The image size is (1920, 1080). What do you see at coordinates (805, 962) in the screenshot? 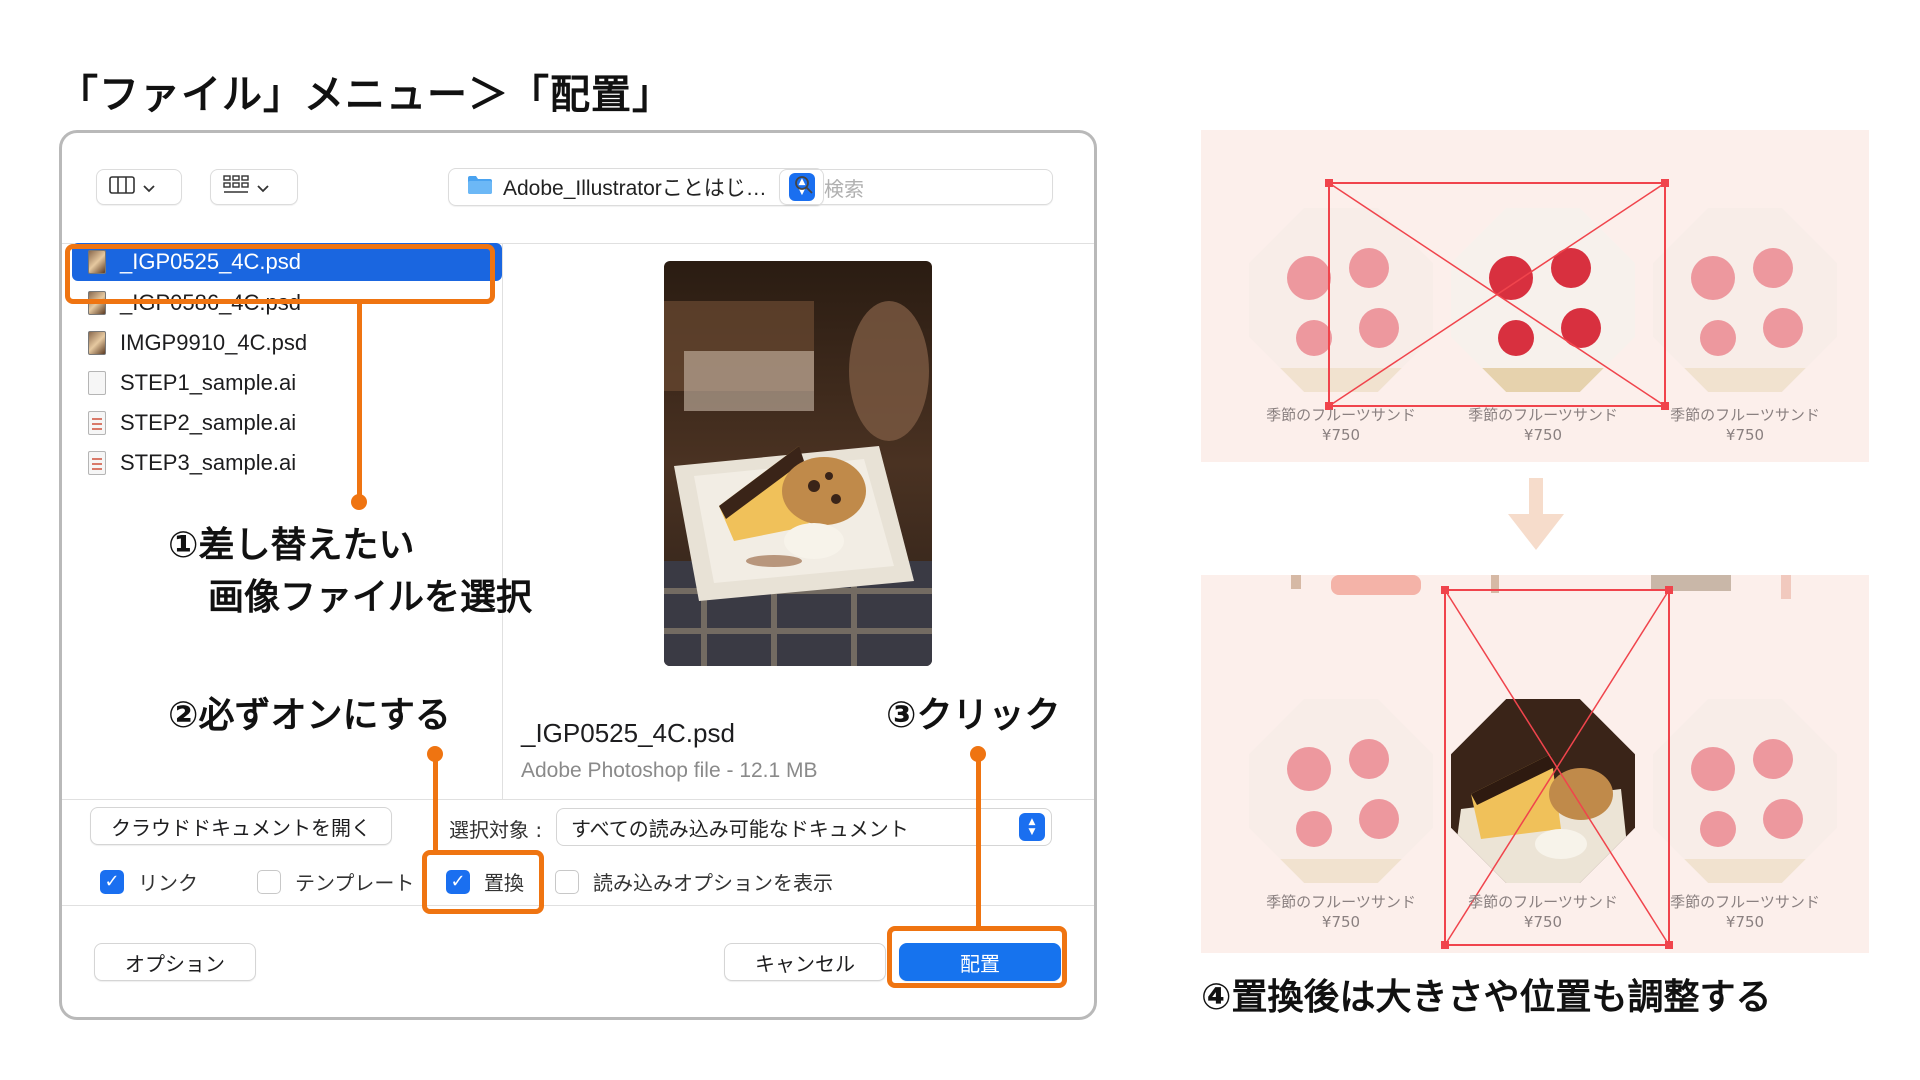
I see `cancel-button: キャンセル` at bounding box center [805, 962].